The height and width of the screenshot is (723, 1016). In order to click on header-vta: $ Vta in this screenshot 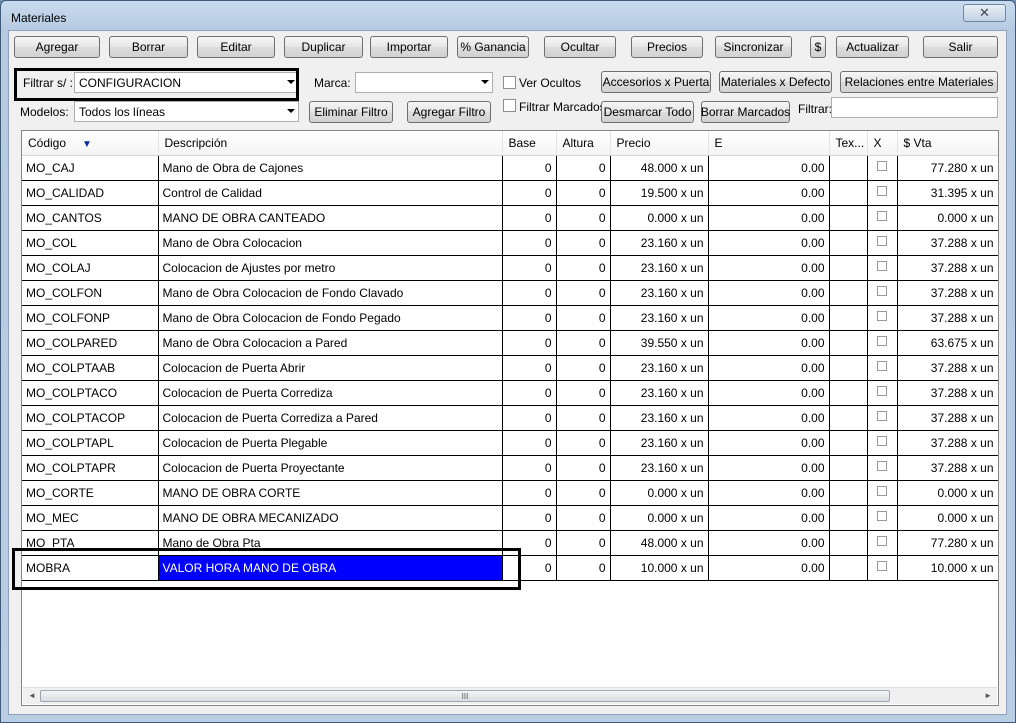, I will do `click(947, 143)`.